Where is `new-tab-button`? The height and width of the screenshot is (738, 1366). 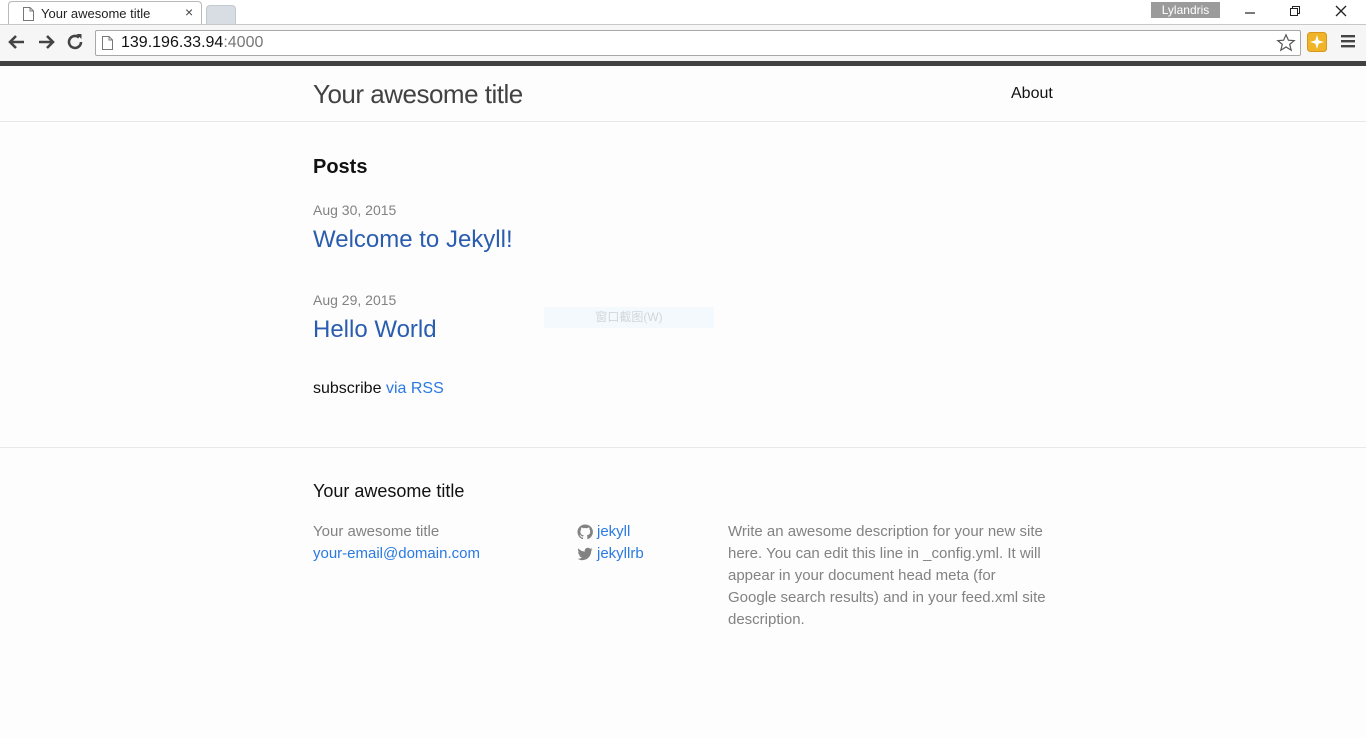 new-tab-button is located at coordinates (221, 14).